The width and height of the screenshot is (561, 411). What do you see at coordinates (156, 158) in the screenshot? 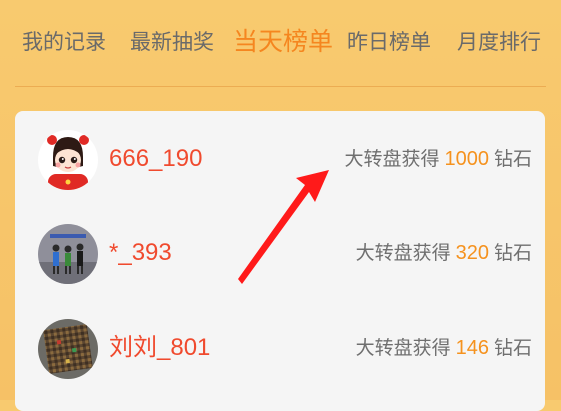
I see `username: 666_190` at bounding box center [156, 158].